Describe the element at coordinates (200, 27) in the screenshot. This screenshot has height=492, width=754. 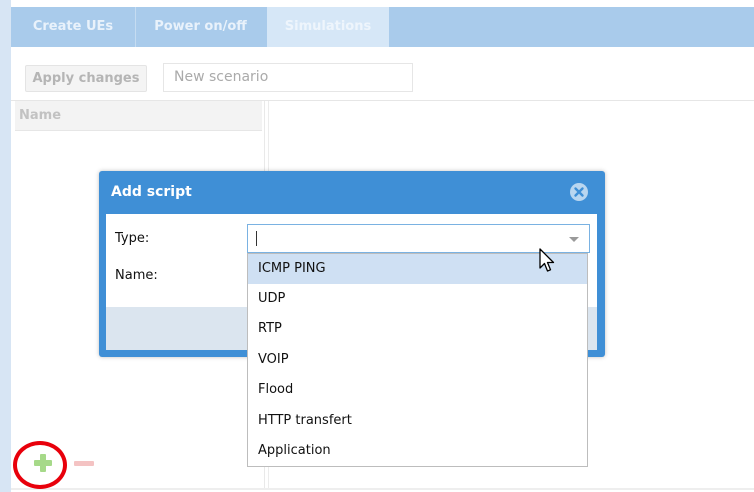
I see `tab-power-on-off: Power on/off` at that location.